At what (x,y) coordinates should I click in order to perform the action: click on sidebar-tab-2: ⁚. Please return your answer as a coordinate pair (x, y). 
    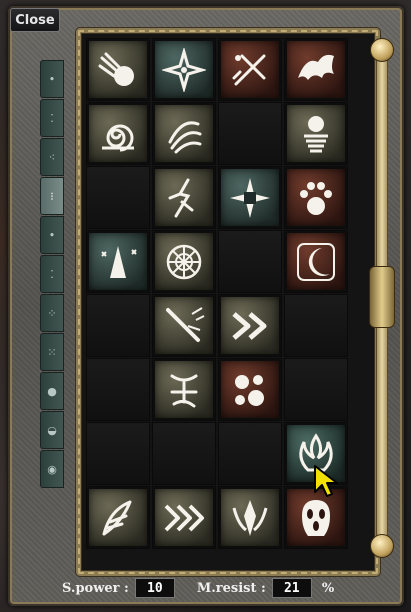
    Looking at the image, I should click on (52, 118).